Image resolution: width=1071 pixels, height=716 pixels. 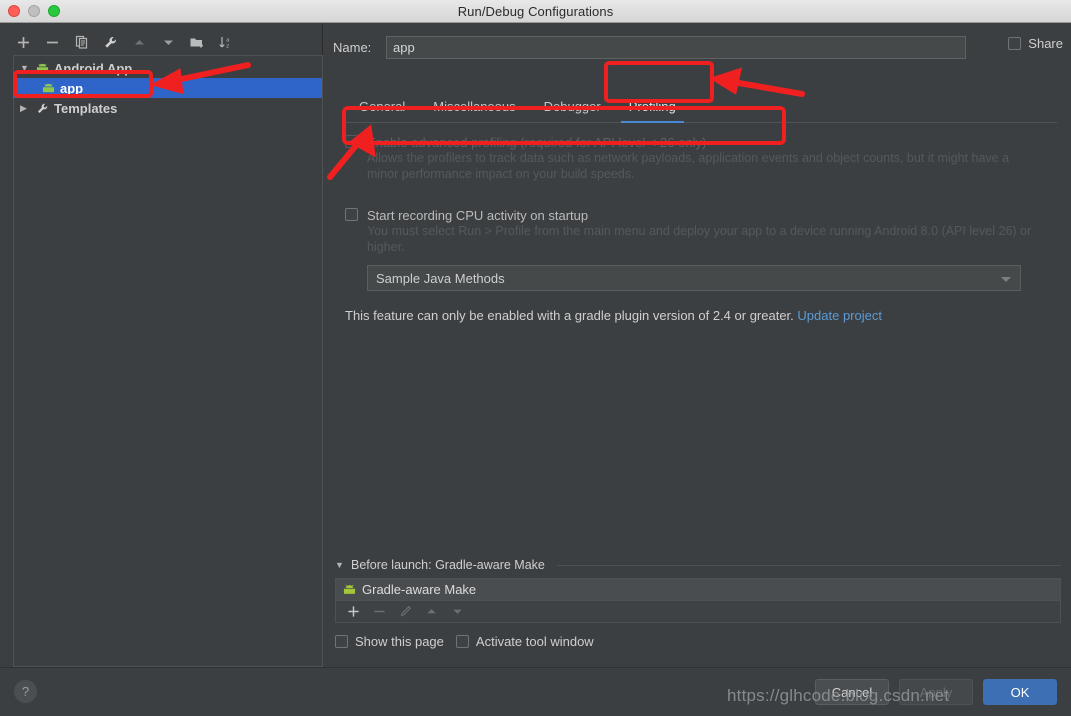 I want to click on name-row: Name:, so click(x=698, y=47).